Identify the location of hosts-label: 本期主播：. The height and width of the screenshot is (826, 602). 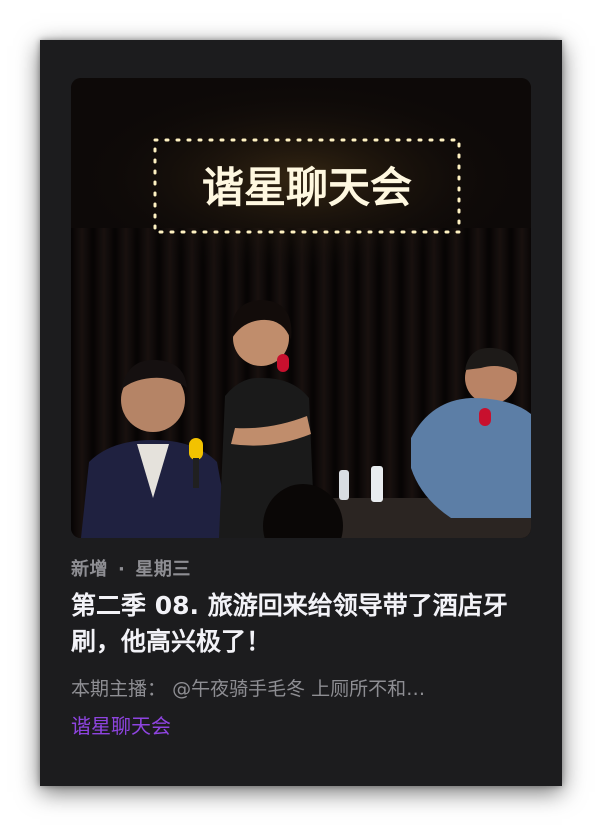
(119, 689).